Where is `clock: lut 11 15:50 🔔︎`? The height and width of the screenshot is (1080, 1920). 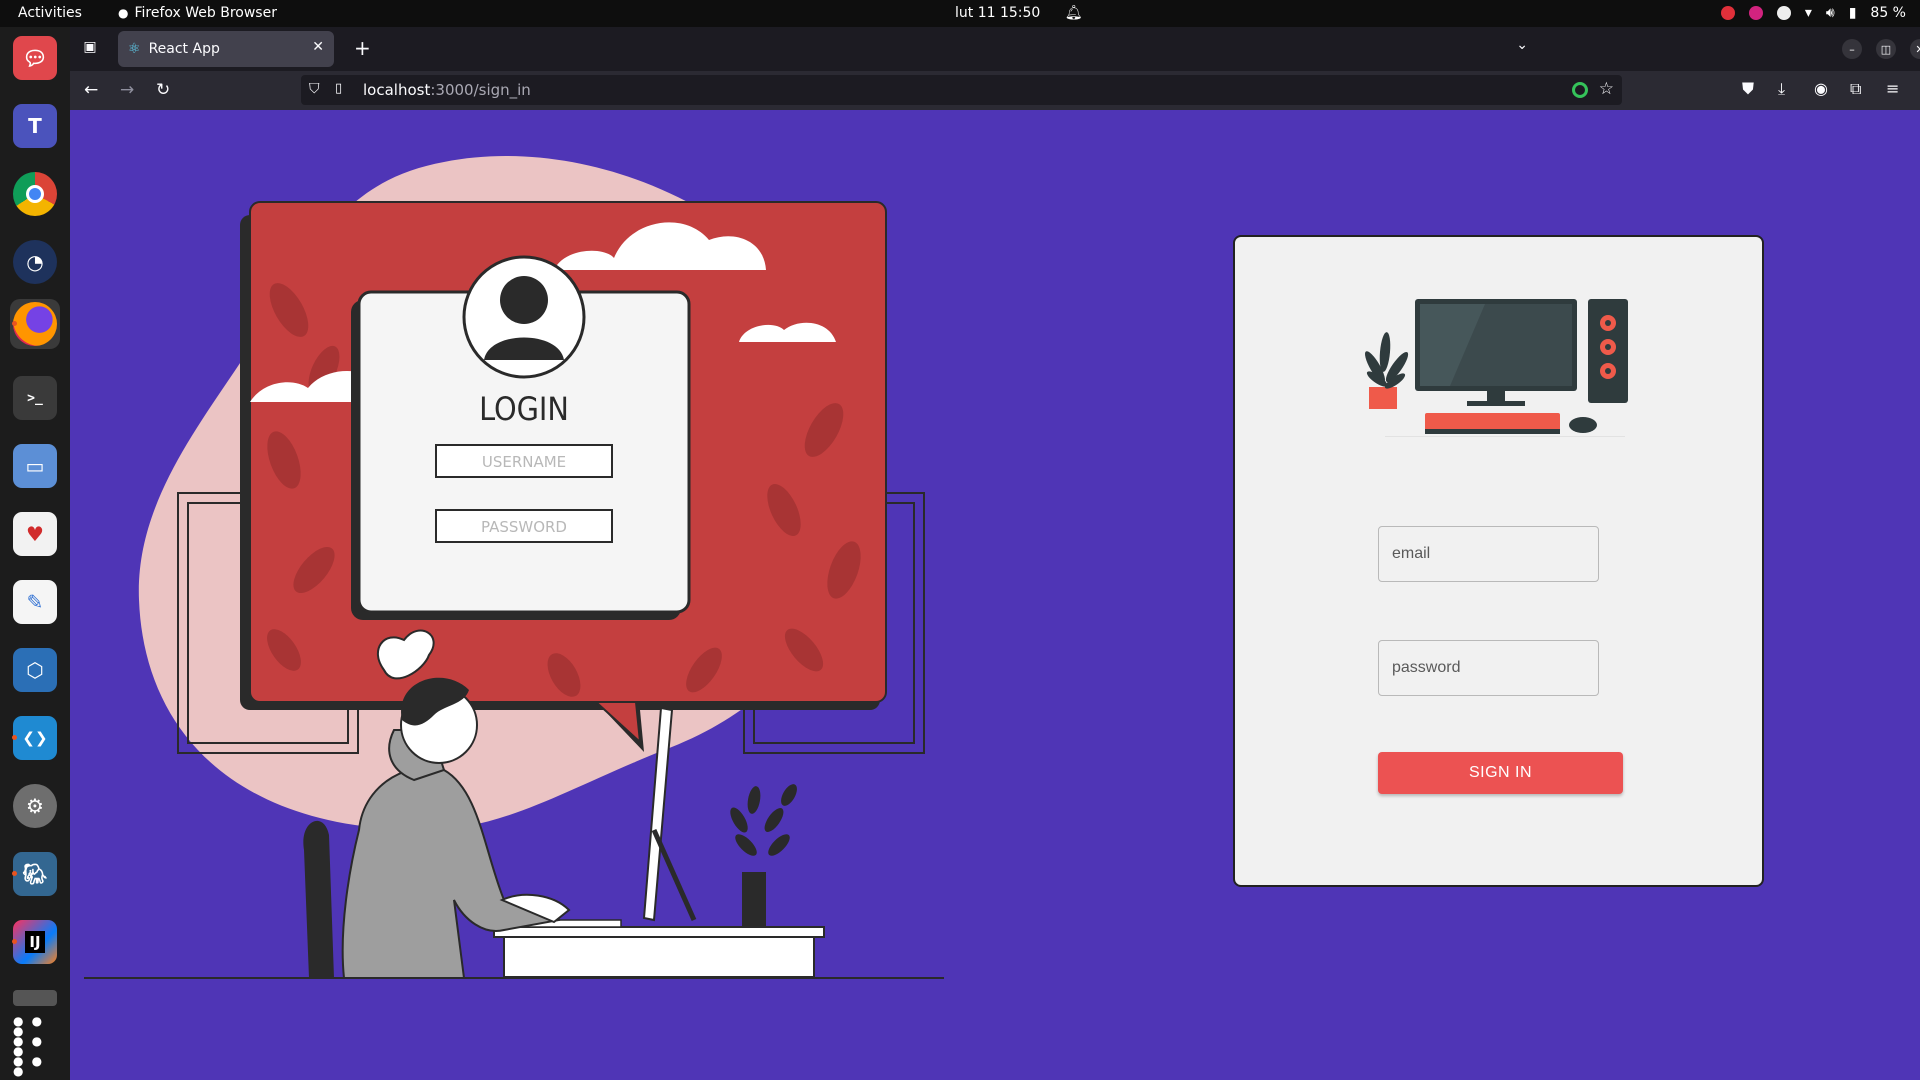
clock: lut 11 15:50 🔔︎ is located at coordinates (1019, 13).